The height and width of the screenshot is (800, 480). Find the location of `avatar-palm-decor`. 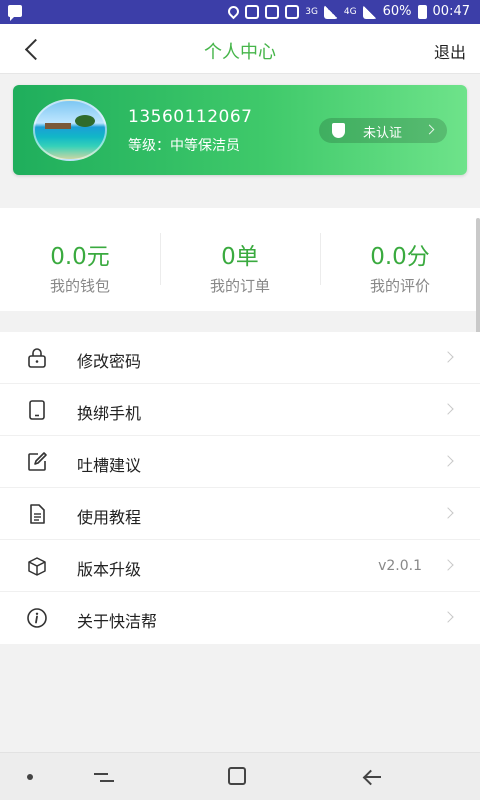

avatar-palm-decor is located at coordinates (85, 121).